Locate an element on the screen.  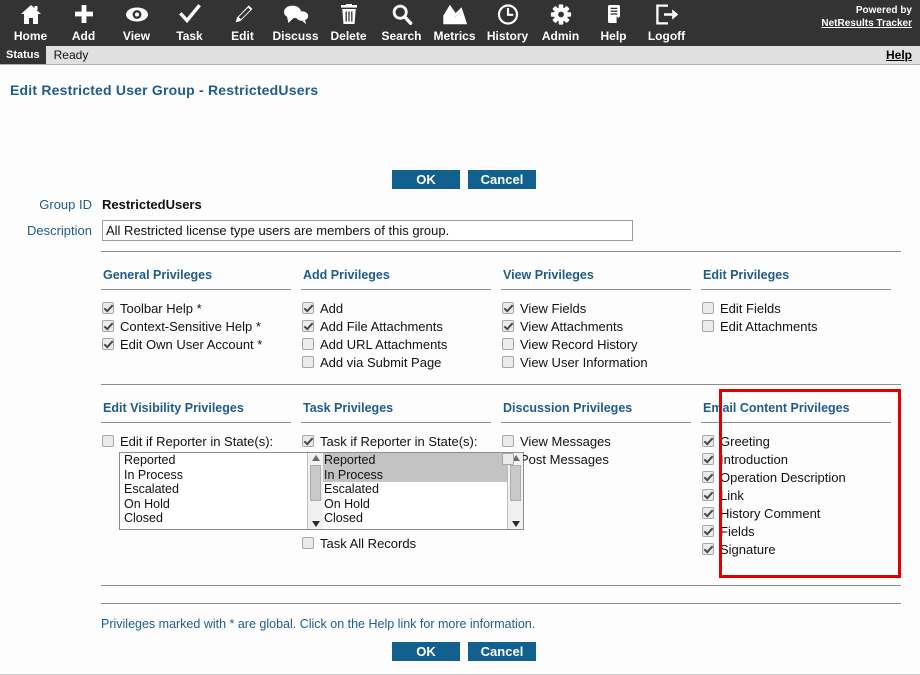
checkbox-view-record-history is located at coordinates (508, 344).